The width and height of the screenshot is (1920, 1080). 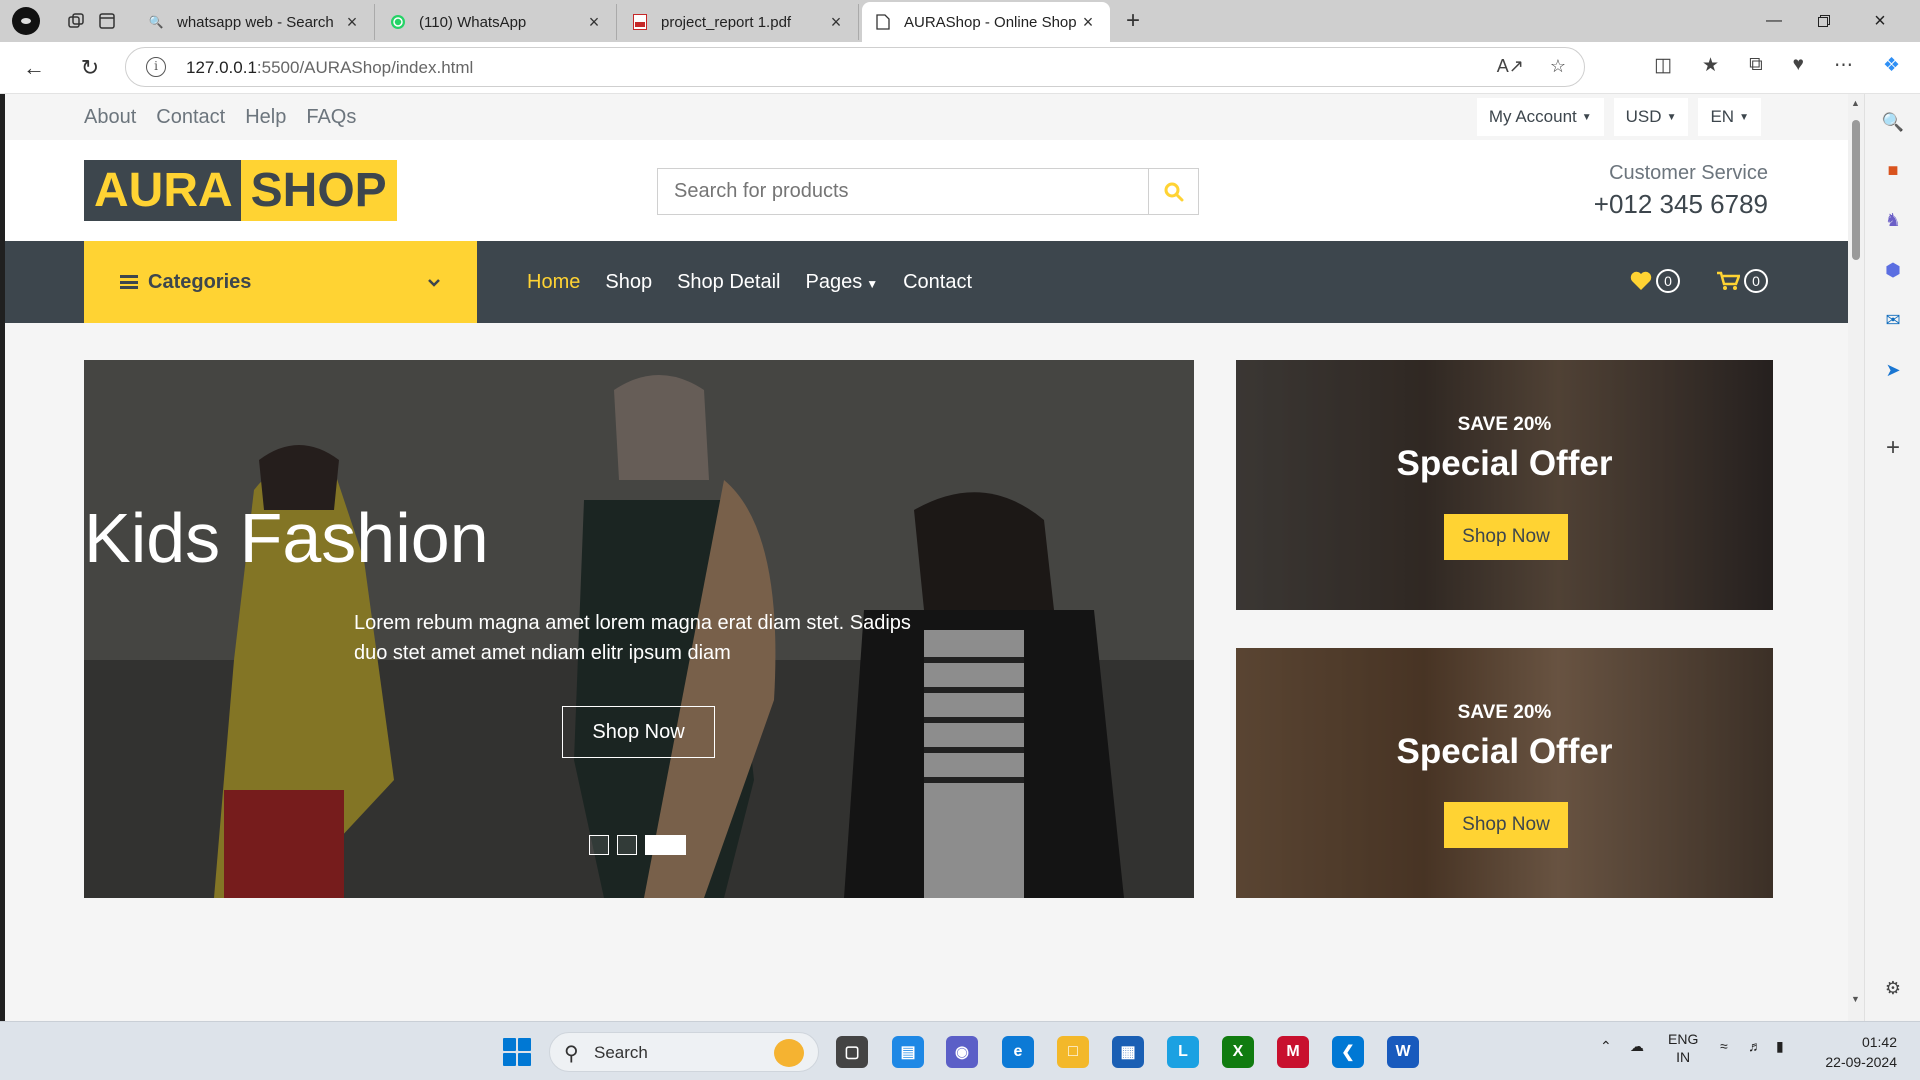 I want to click on games-icon: ♞, so click(x=1893, y=220).